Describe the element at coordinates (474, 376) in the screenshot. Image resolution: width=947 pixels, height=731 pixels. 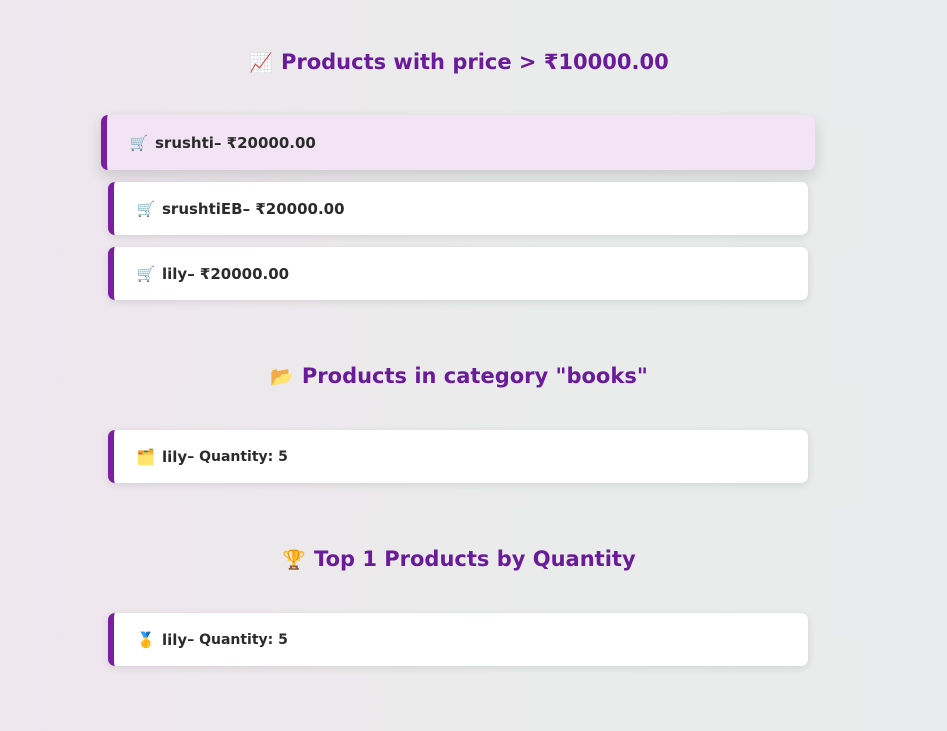
I see `section-title-text: Products in category "books"` at that location.